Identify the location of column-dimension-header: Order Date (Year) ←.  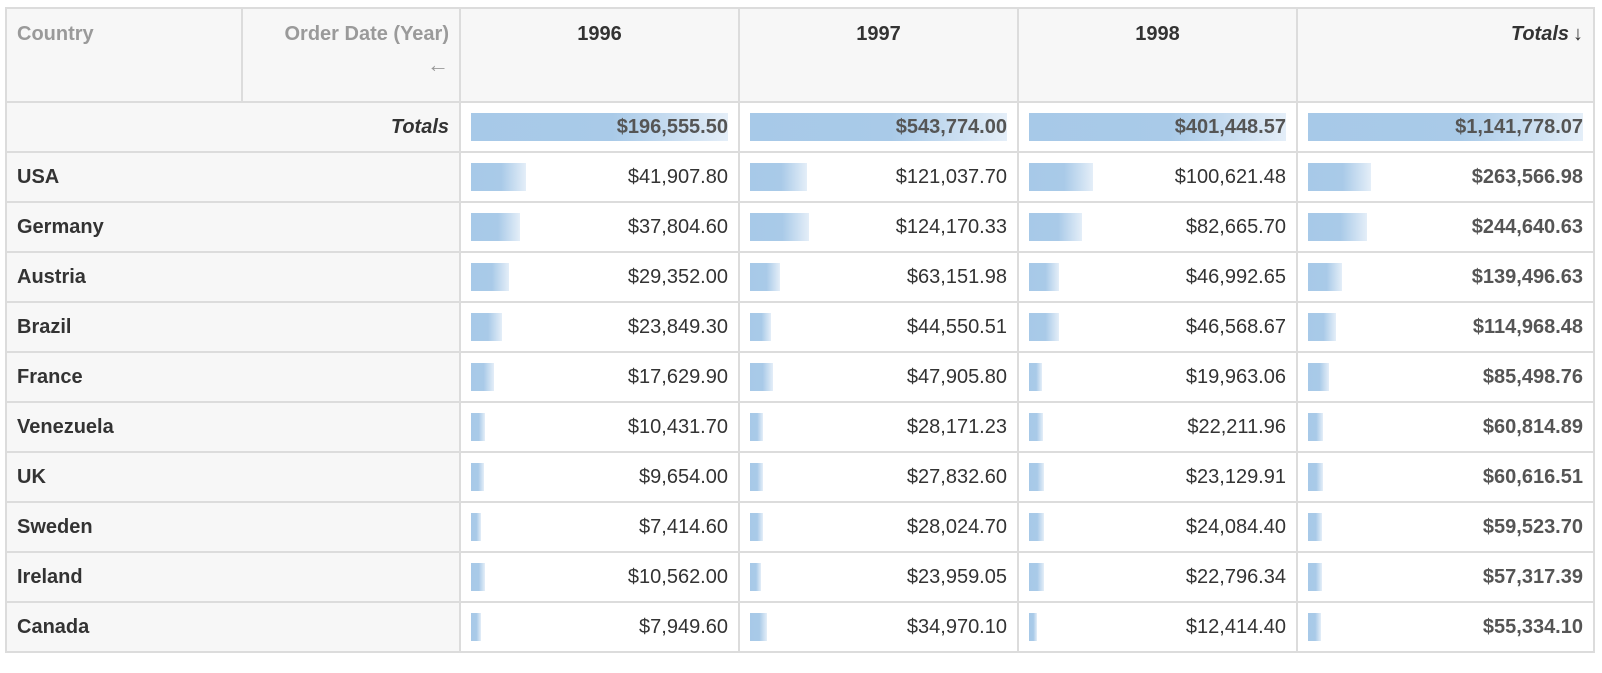
(351, 55).